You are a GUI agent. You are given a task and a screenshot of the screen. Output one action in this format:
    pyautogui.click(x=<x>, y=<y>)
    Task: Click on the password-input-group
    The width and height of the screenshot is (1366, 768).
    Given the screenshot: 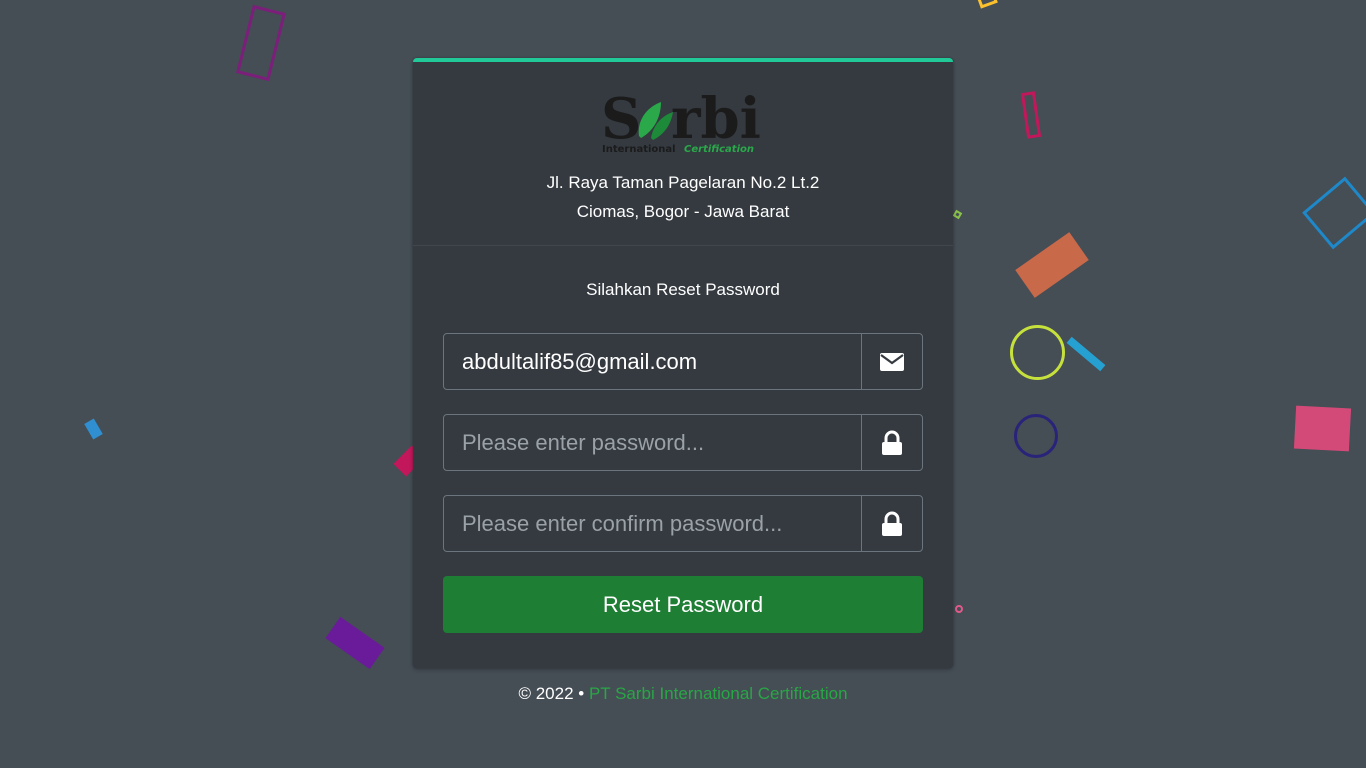 What is the action you would take?
    pyautogui.click(x=683, y=442)
    